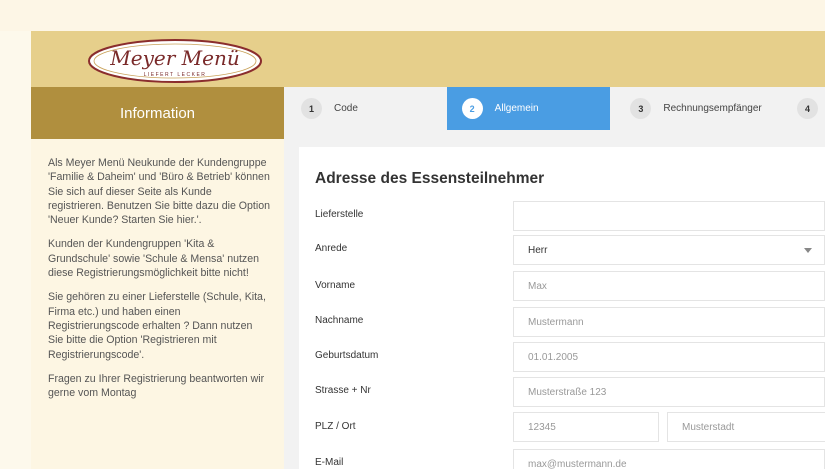 The image size is (825, 469). I want to click on step-label: Code, so click(346, 108).